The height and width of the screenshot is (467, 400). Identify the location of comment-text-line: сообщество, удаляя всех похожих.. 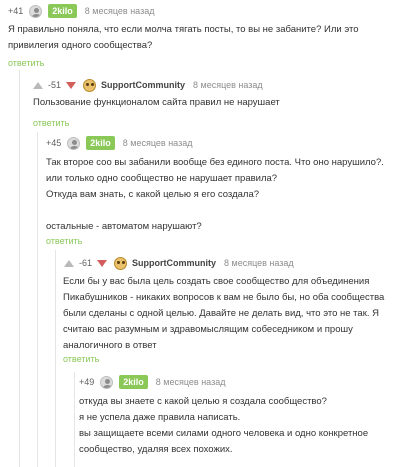
(156, 449).